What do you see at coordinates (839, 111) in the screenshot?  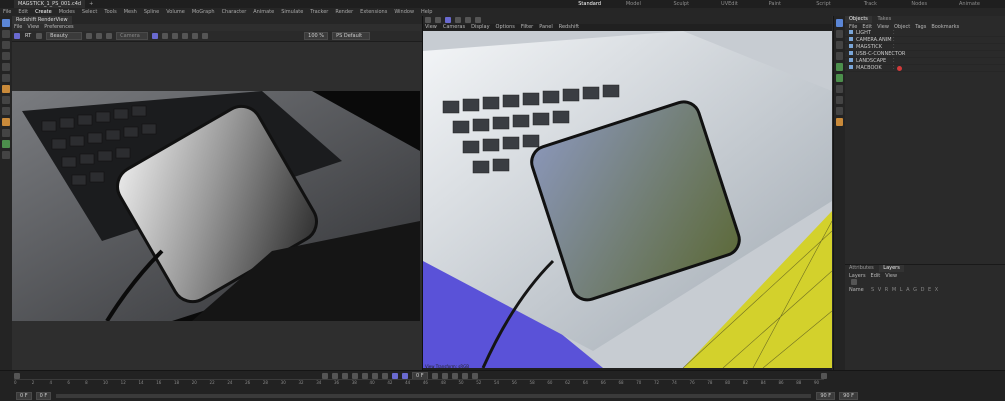 I see `camera-object-icon` at bounding box center [839, 111].